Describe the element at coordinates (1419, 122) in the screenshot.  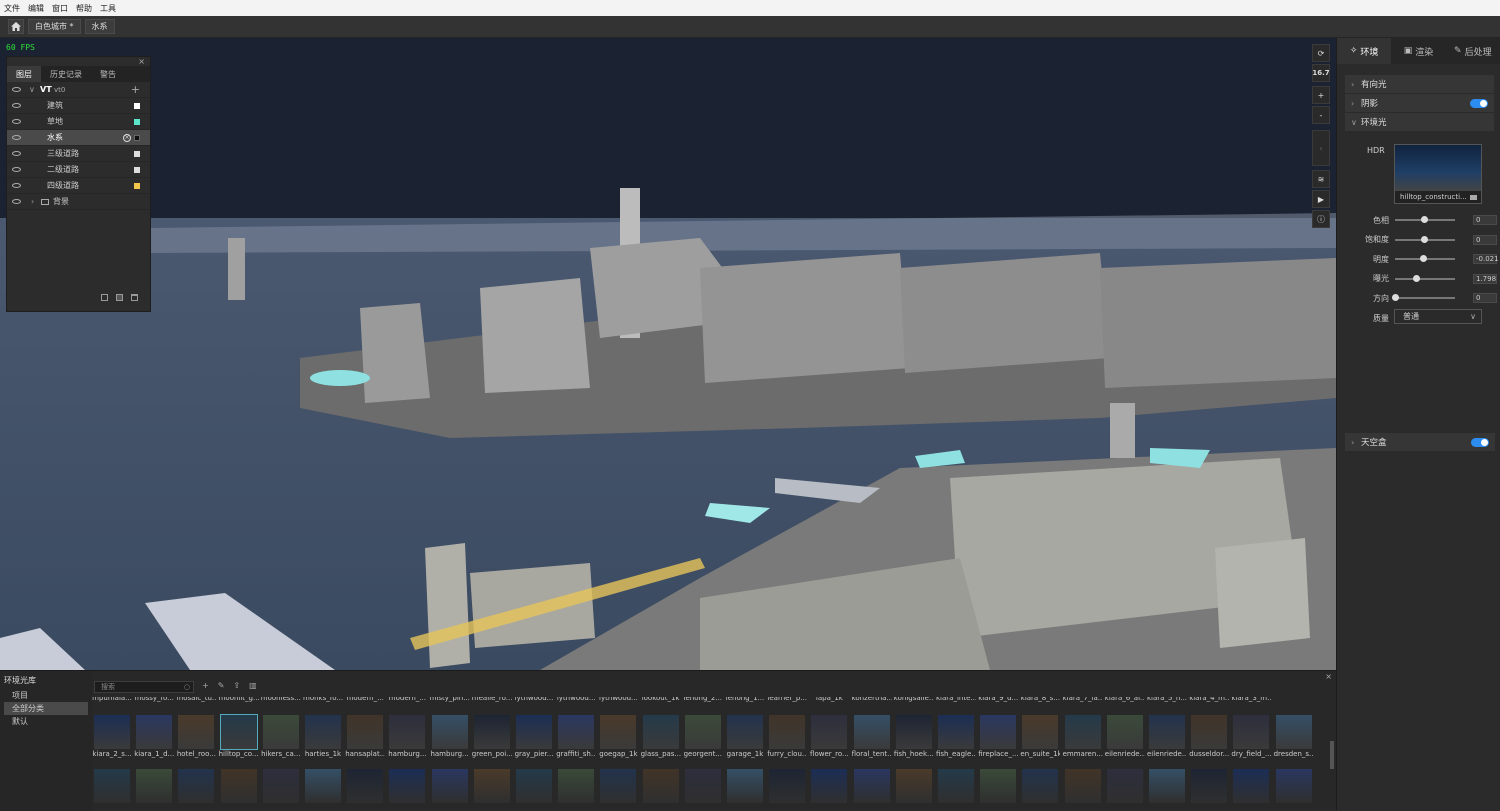
I see `section-ambient: ∨ 环境光` at that location.